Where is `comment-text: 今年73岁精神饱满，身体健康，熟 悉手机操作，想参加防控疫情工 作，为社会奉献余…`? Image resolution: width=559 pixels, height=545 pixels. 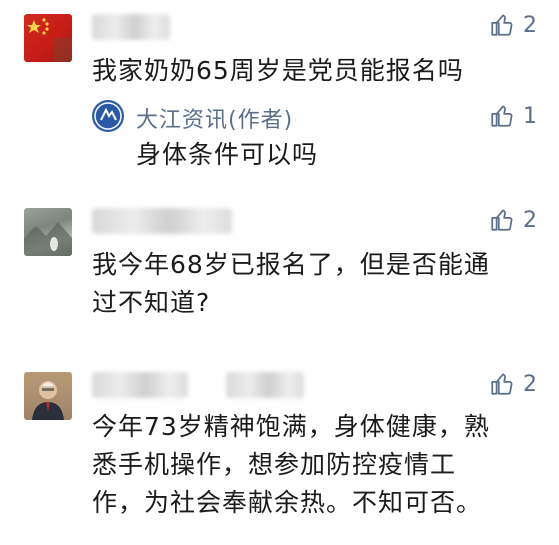 comment-text: 今年73岁精神饱满，身体健康，熟 悉手机操作，想参加防控疫情工 作，为社会奉献余… is located at coordinates (291, 464).